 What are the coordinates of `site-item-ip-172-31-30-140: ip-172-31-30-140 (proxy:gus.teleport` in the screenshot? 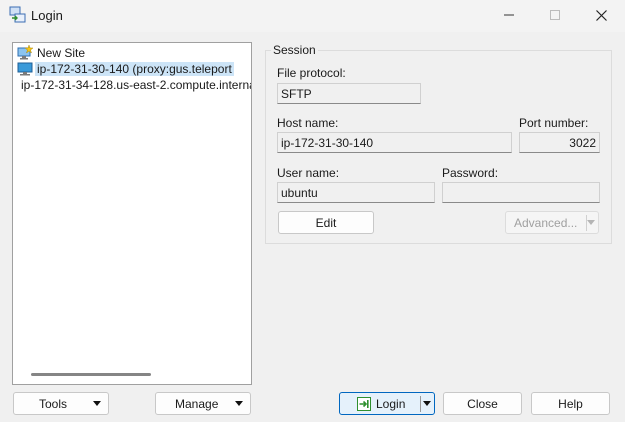 It's located at (134, 69).